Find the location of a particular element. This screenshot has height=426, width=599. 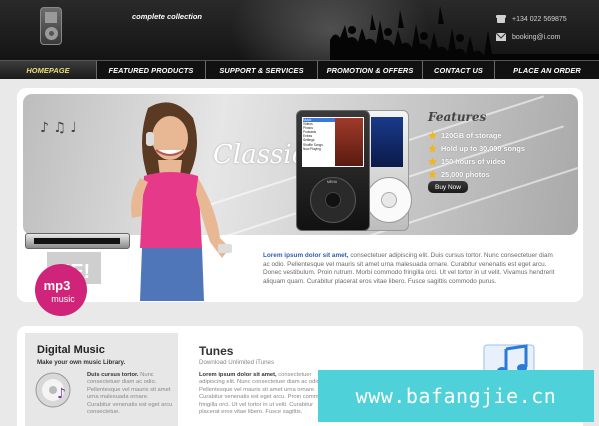

nav-contact-us: CONTACT US is located at coordinates (458, 70).